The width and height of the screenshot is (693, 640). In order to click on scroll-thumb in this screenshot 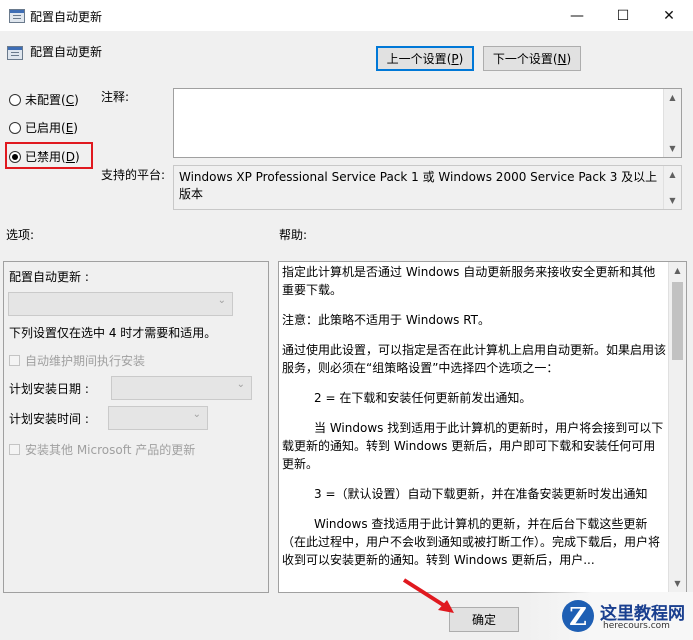, I will do `click(677, 321)`.